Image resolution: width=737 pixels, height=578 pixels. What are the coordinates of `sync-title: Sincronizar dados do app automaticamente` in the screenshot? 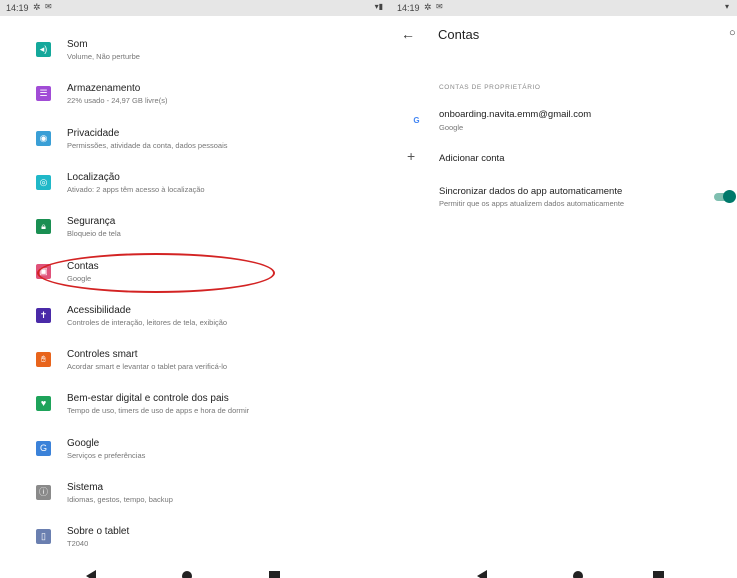 It's located at (531, 191).